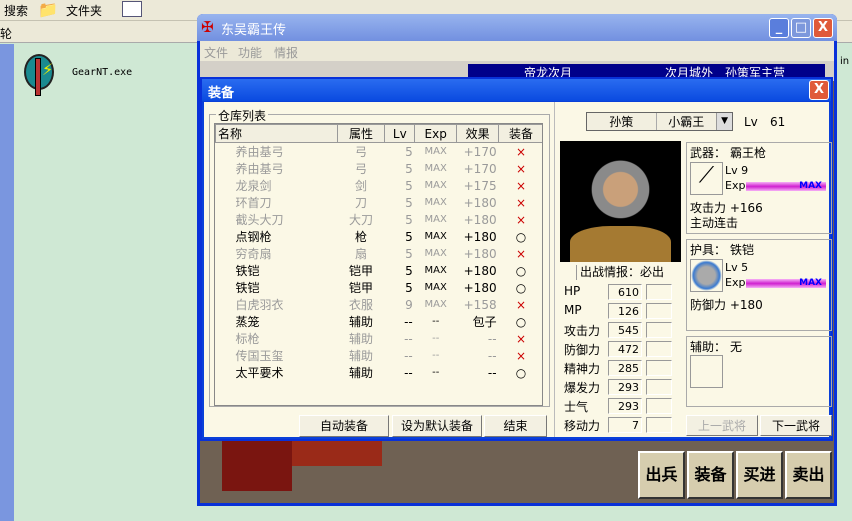 Image resolution: width=852 pixels, height=521 pixels. I want to click on col-exp: Exp, so click(436, 133).